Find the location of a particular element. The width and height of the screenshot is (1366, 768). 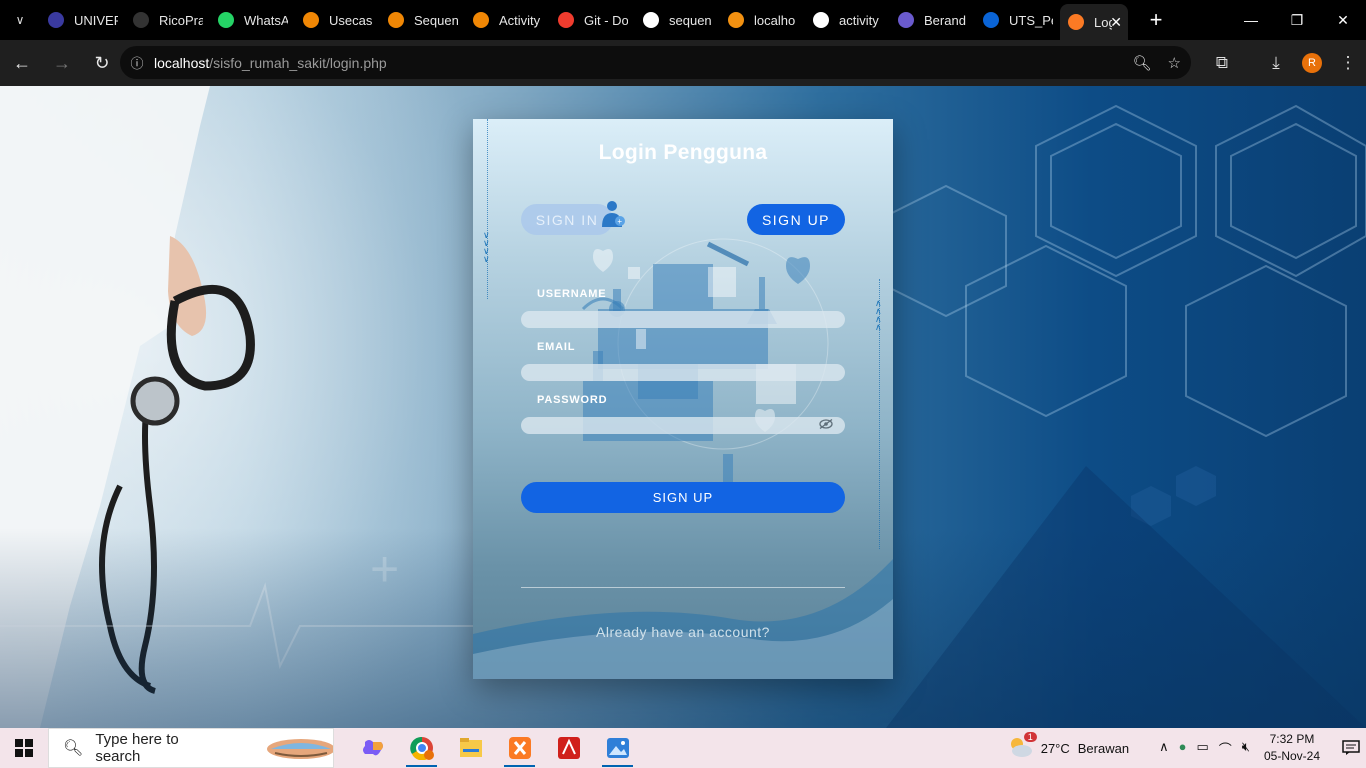

username-input is located at coordinates (683, 319).